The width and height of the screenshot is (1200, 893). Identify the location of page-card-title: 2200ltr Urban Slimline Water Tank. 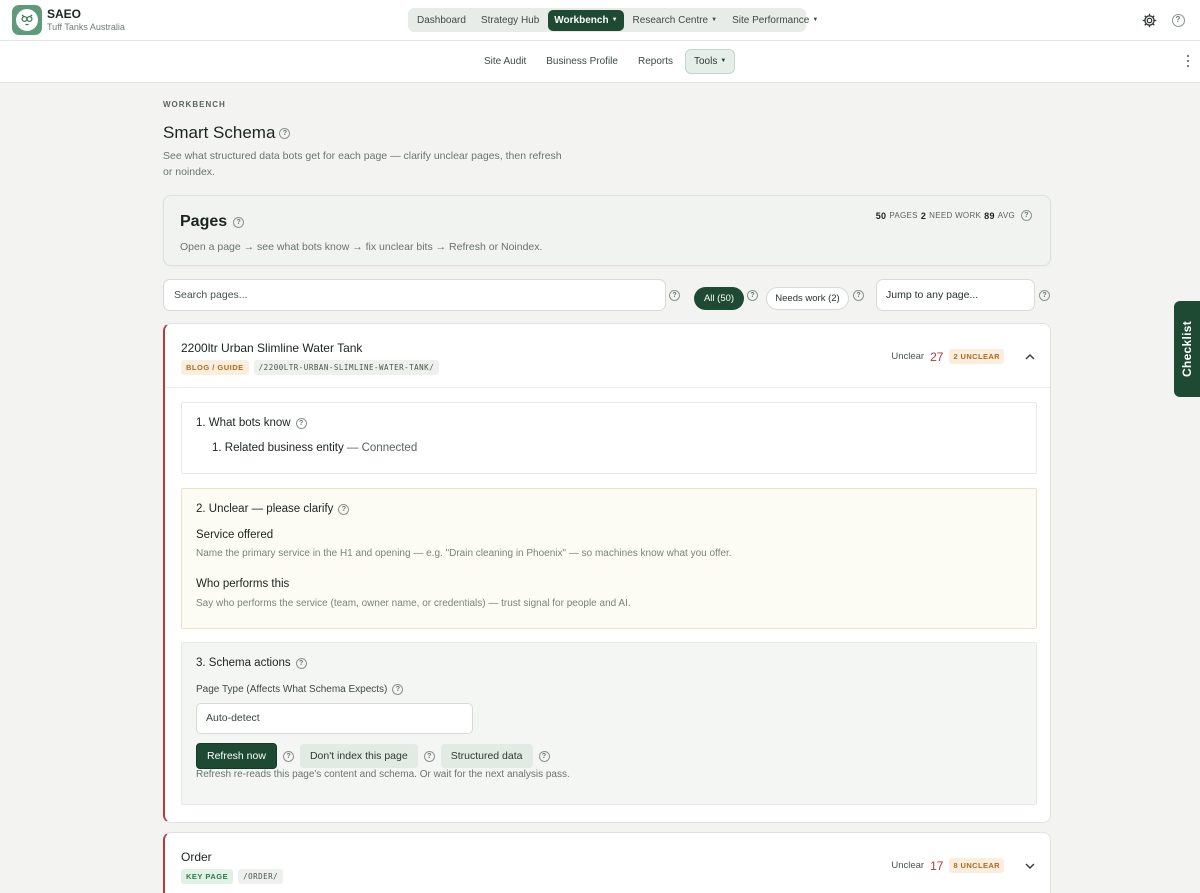
(272, 348).